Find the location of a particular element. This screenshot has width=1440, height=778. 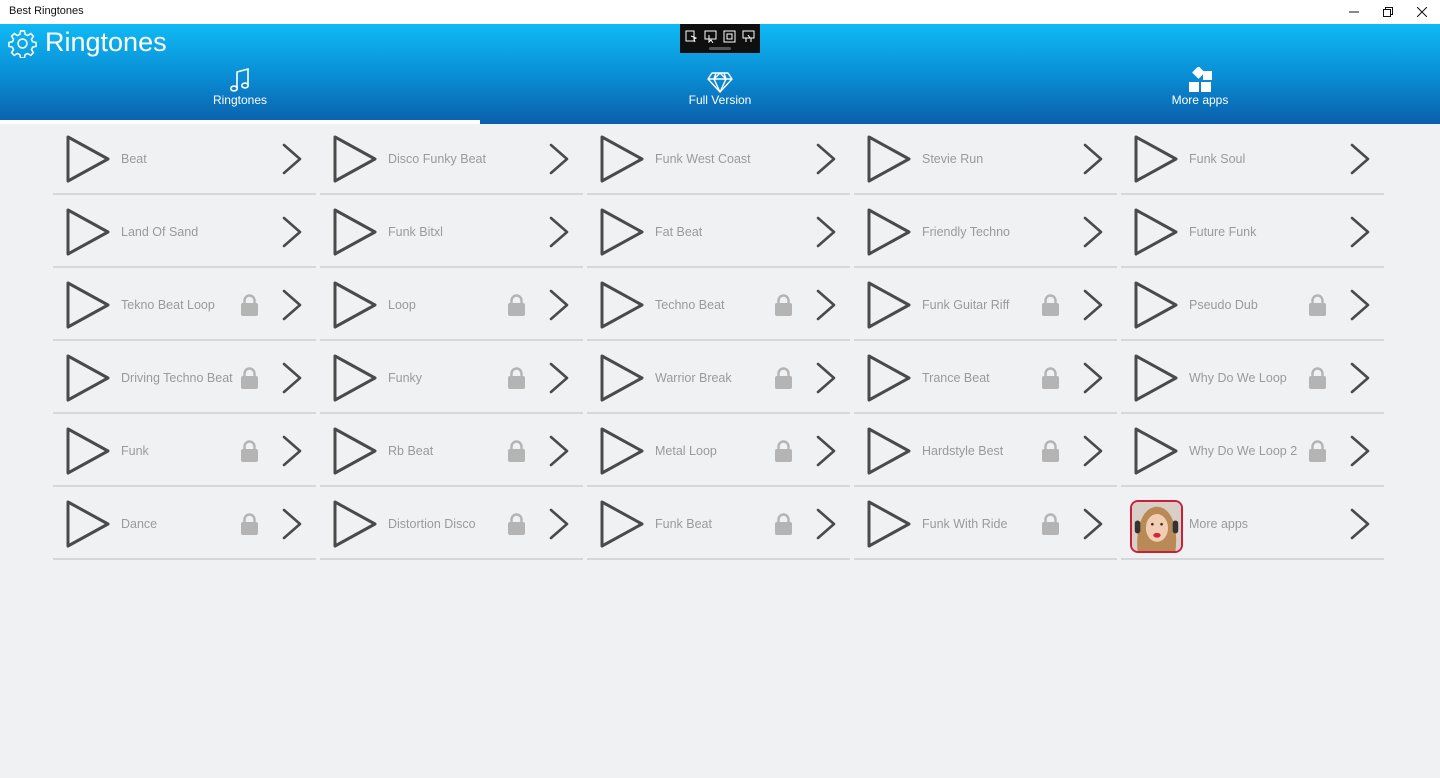

ringtone-item: Pseudo Dub is located at coordinates (1252, 305).